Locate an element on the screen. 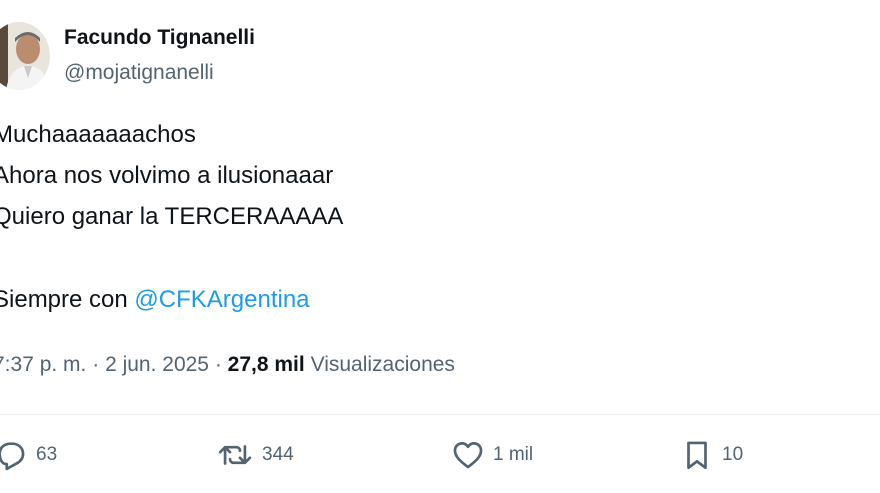 The image size is (880, 493). tweet-text-line: Siempre con @CFKArgentina is located at coordinates (155, 300).